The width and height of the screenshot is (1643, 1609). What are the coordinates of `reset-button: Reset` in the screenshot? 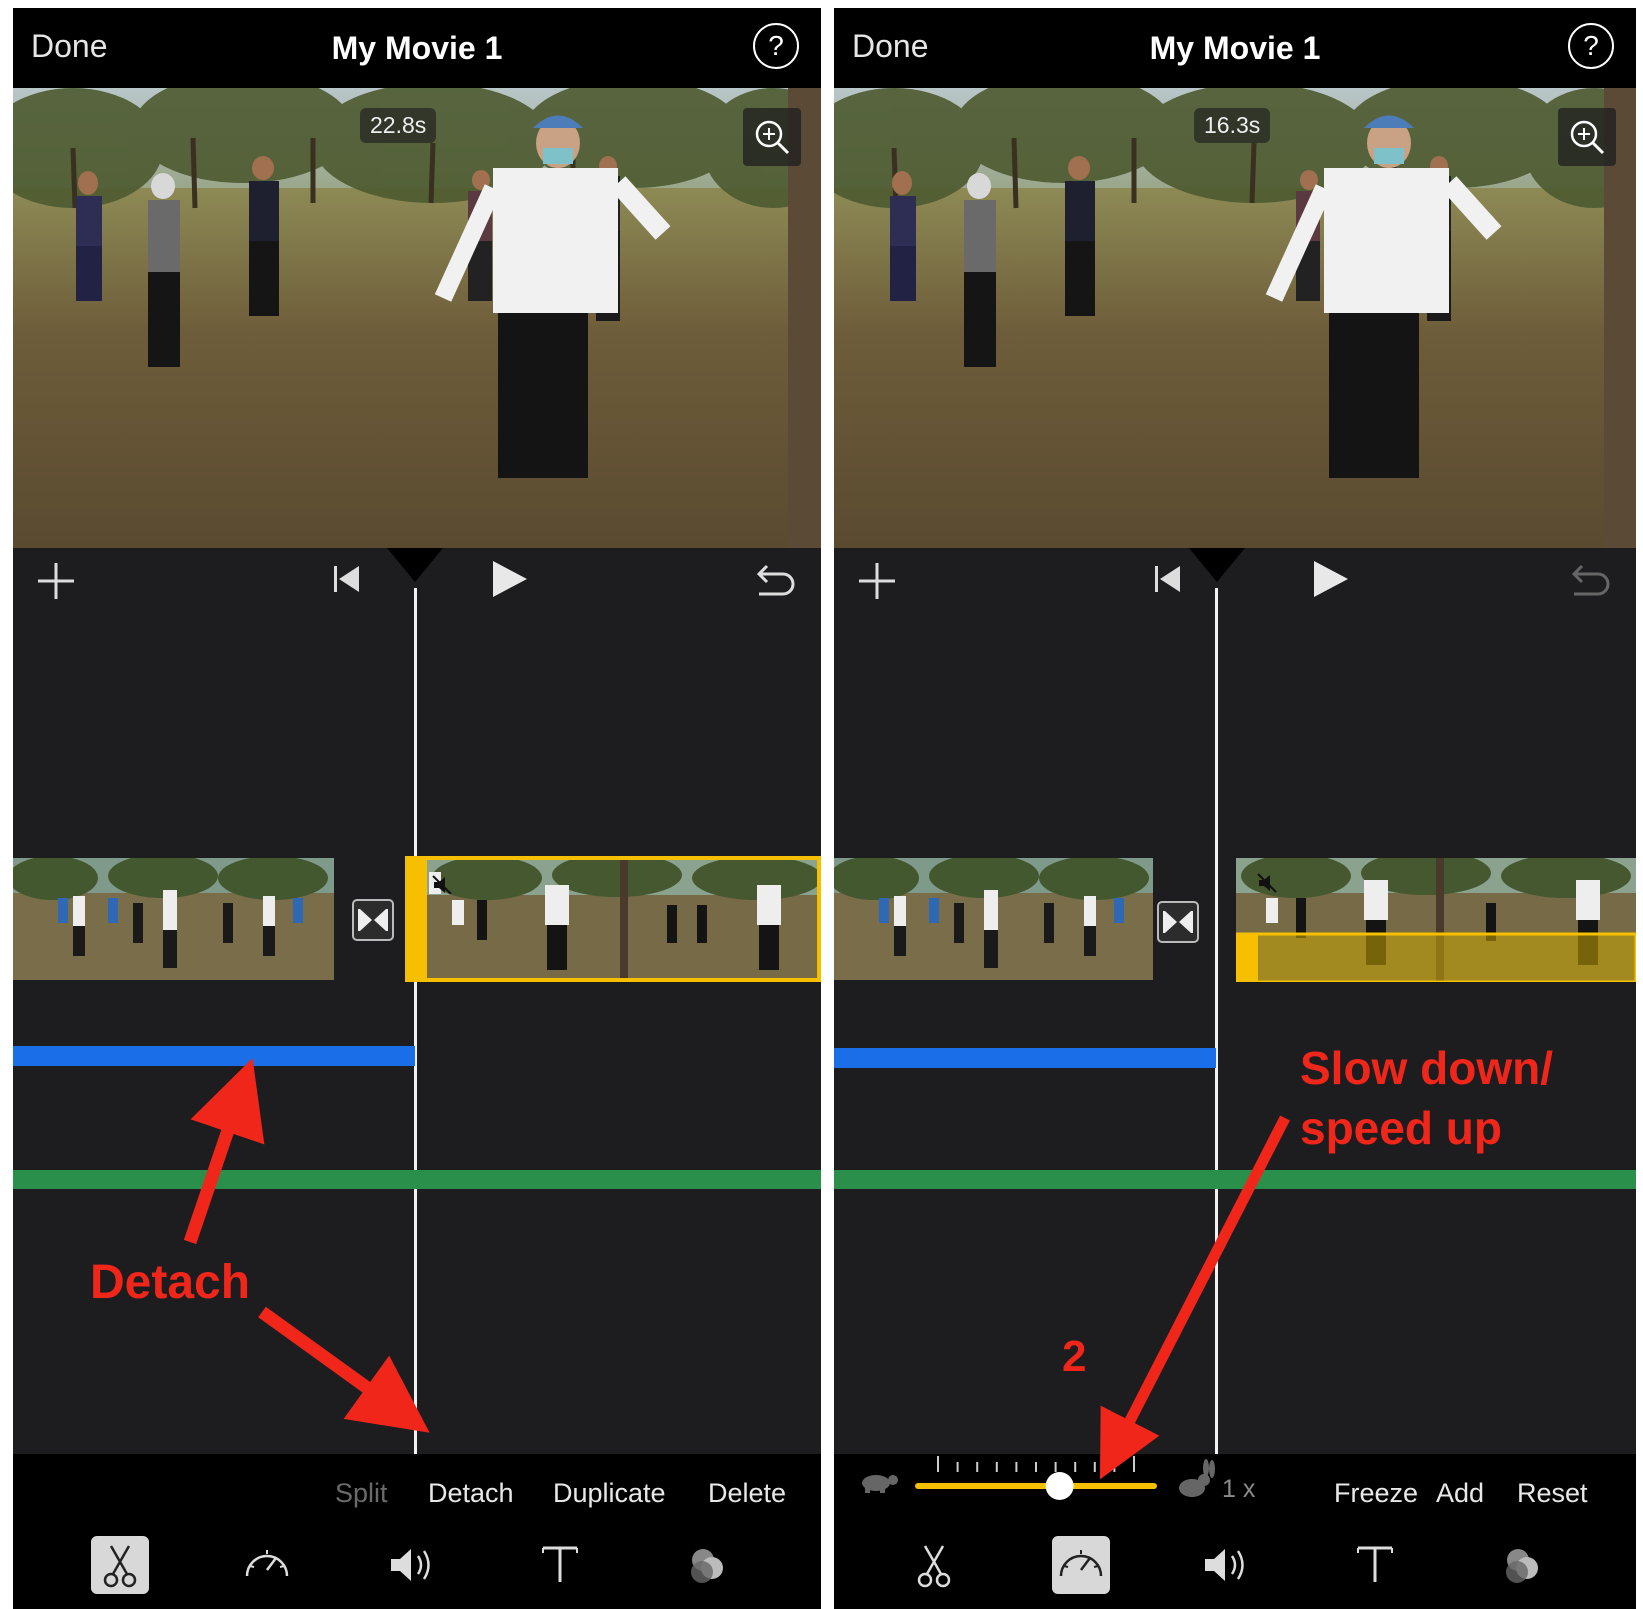 It's located at (1552, 1493).